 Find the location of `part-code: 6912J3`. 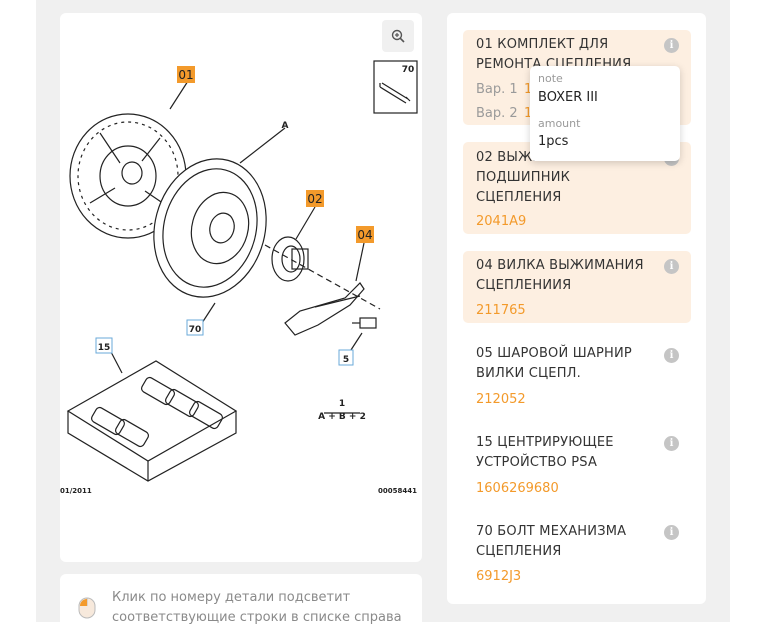

part-code: 6912J3 is located at coordinates (498, 577).